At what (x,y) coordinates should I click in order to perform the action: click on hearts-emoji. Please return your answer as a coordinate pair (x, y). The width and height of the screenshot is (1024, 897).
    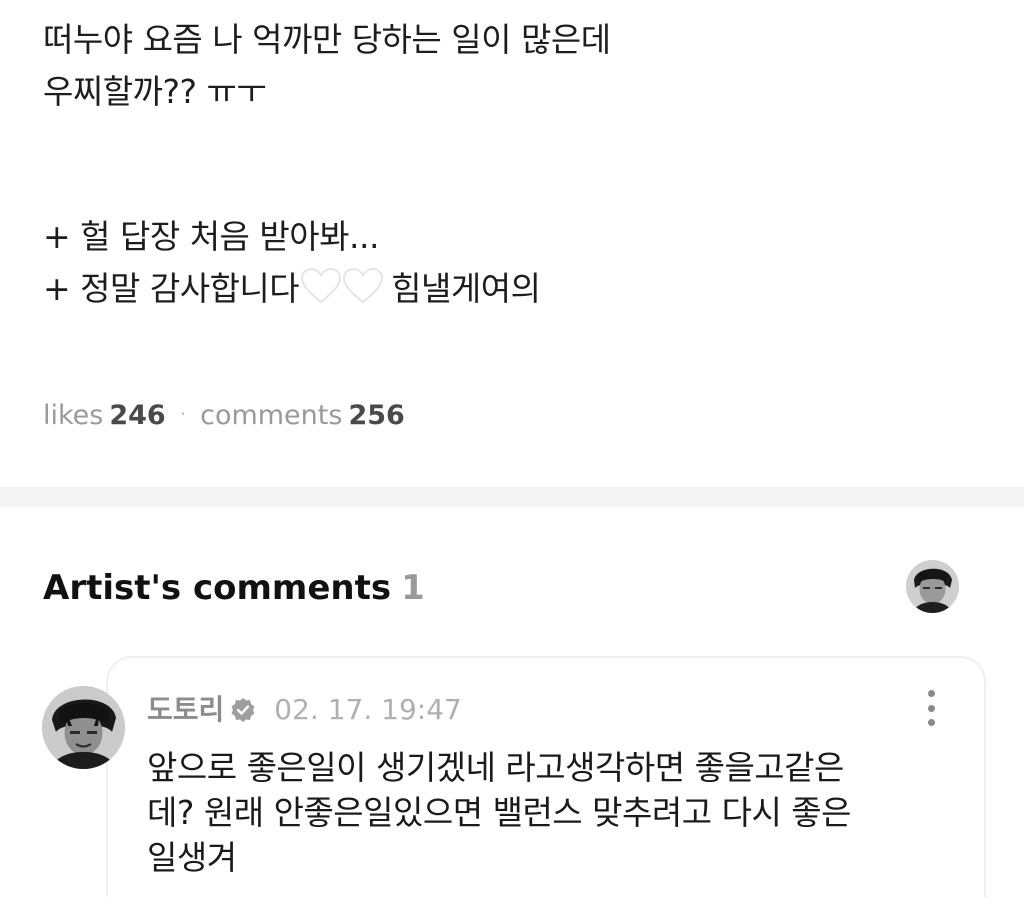
    Looking at the image, I should click on (343, 293).